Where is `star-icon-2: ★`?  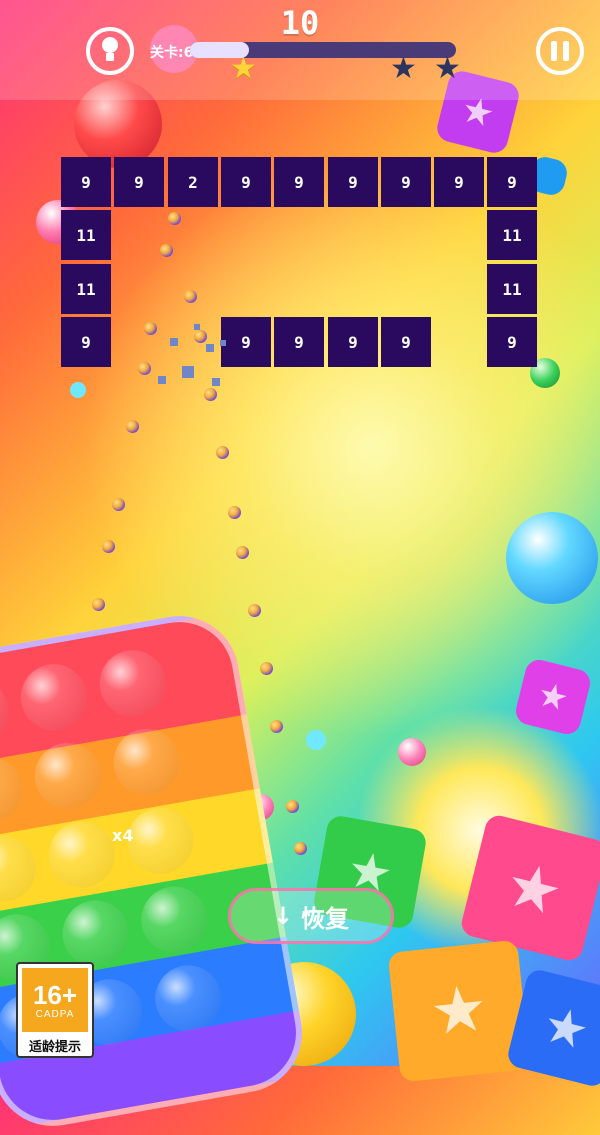 star-icon-2: ★ is located at coordinates (403, 68).